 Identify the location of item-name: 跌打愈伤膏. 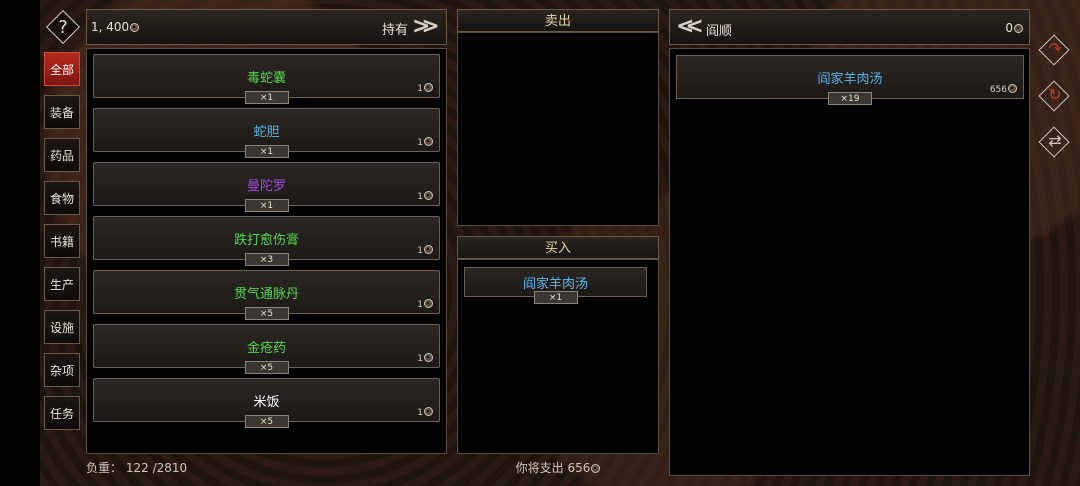
(266, 240).